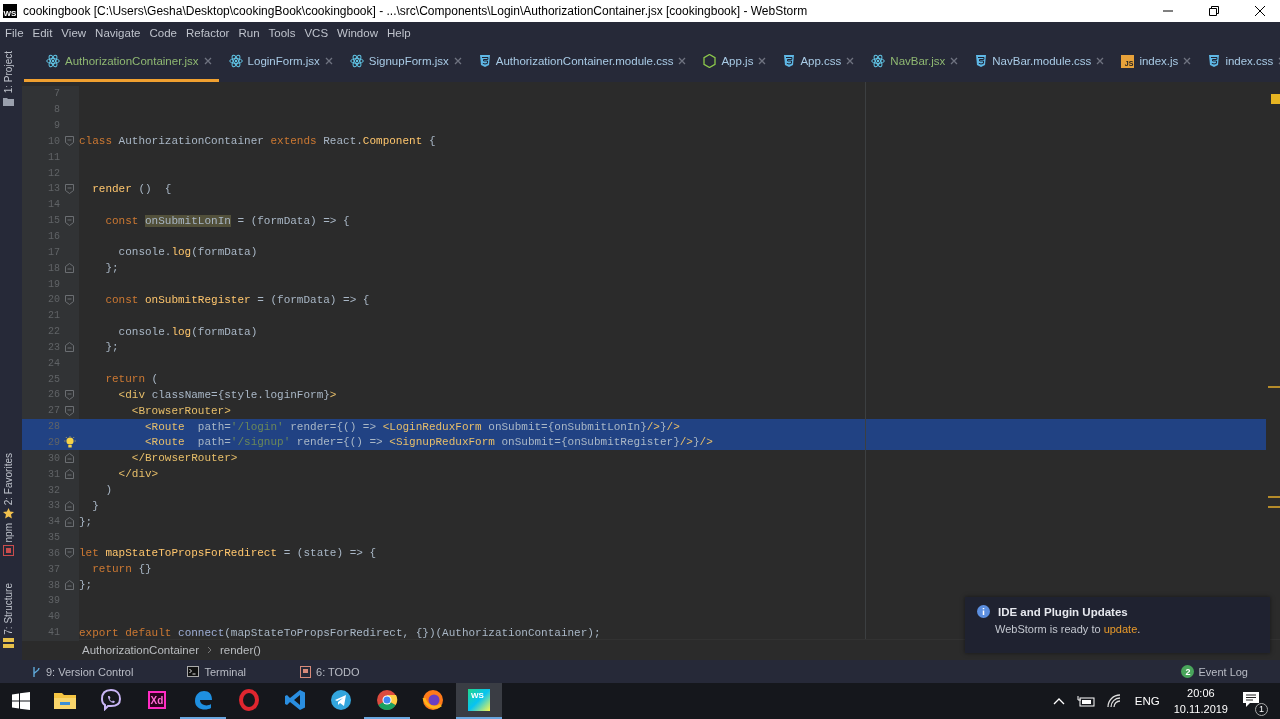 This screenshot has height=719, width=1280. What do you see at coordinates (249, 700) in the screenshot?
I see `ring-icon` at bounding box center [249, 700].